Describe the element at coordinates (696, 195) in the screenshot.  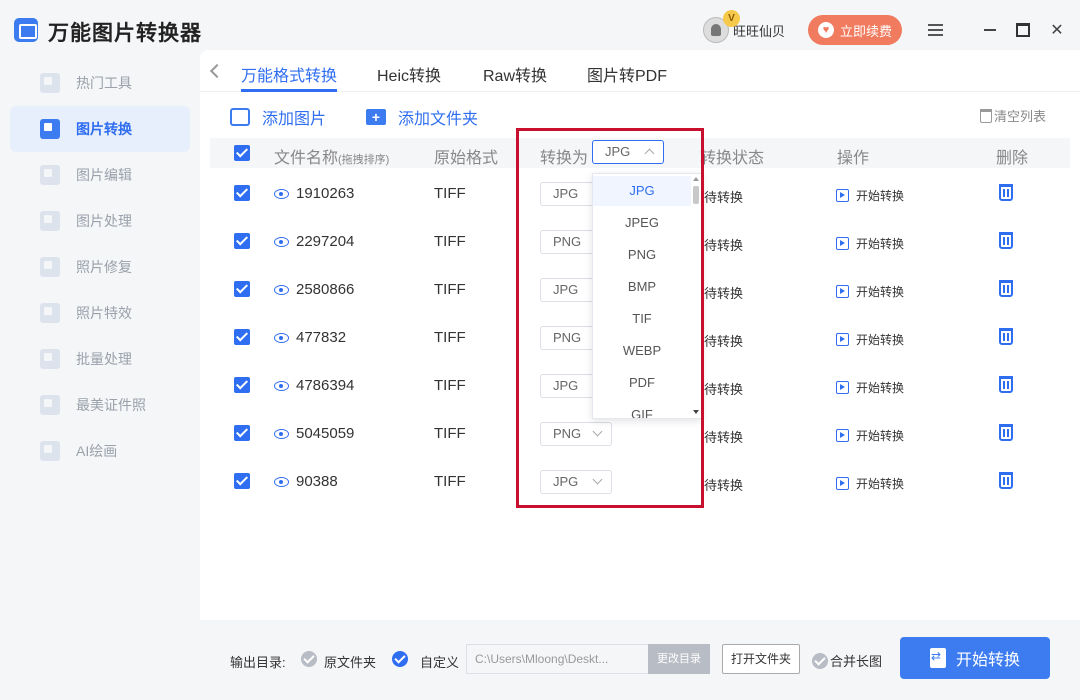
I see `dropdown-scrollbar` at that location.